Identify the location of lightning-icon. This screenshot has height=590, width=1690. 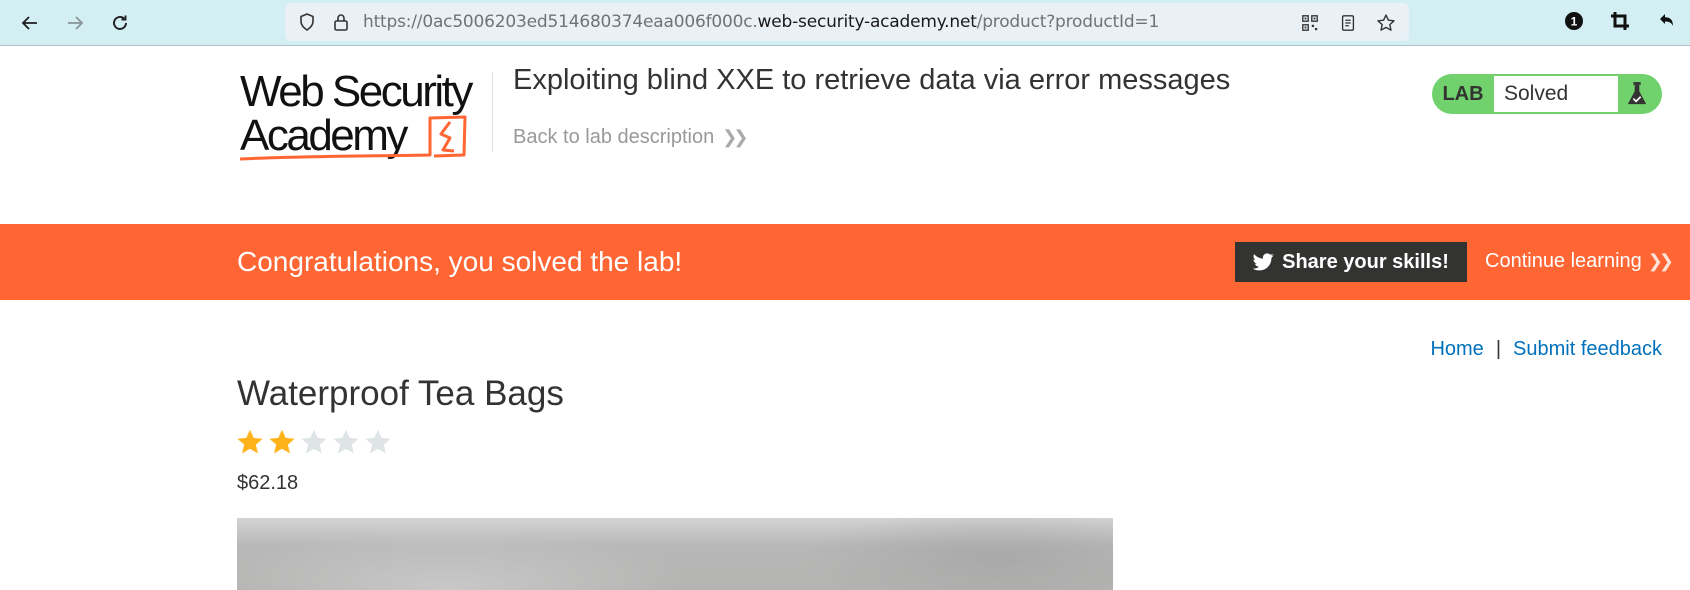
(447, 137).